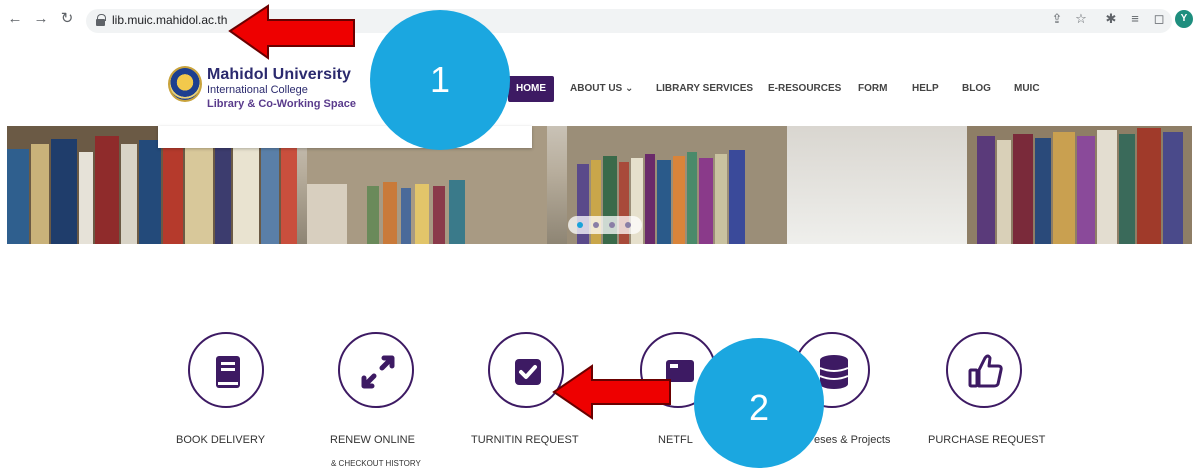 The width and height of the screenshot is (1199, 469). I want to click on browser-toolbar: ← → ↻ lib.muic.mahidol.ac.th ⇪ ☆ ✱ ≡ ◻ Y, so click(599, 25).